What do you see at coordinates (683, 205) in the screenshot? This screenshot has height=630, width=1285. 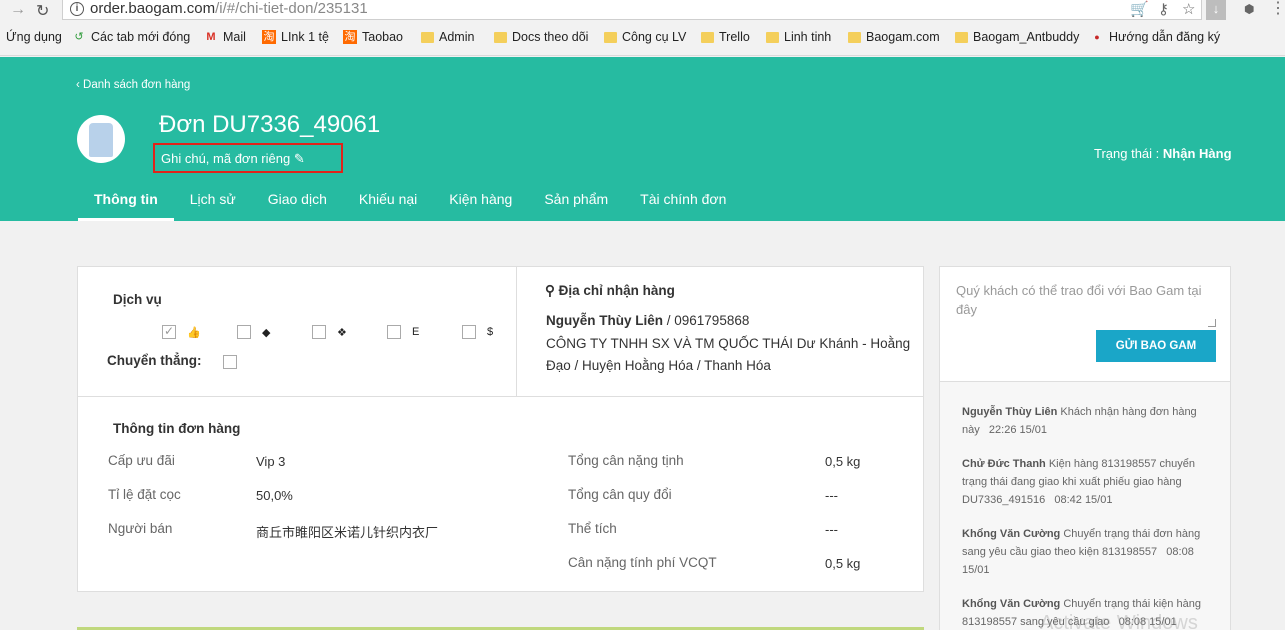 I see `tab-finance: Tài chính đơn` at bounding box center [683, 205].